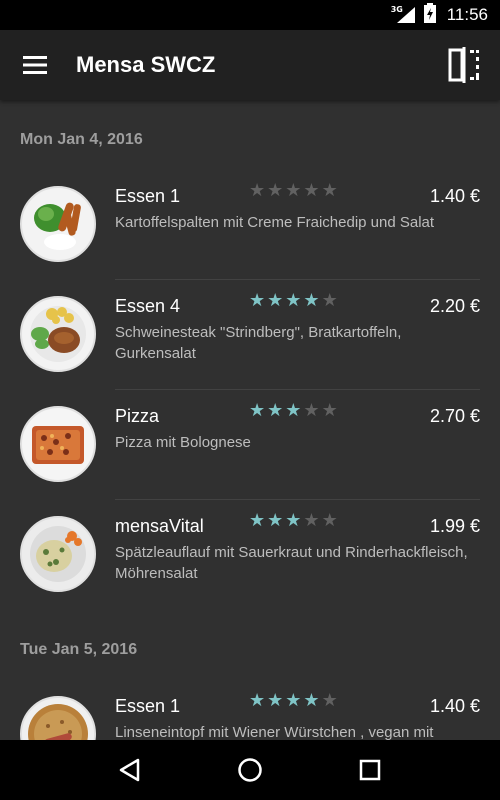 The height and width of the screenshot is (800, 500). I want to click on meal-price: 2.20 €, so click(454, 306).